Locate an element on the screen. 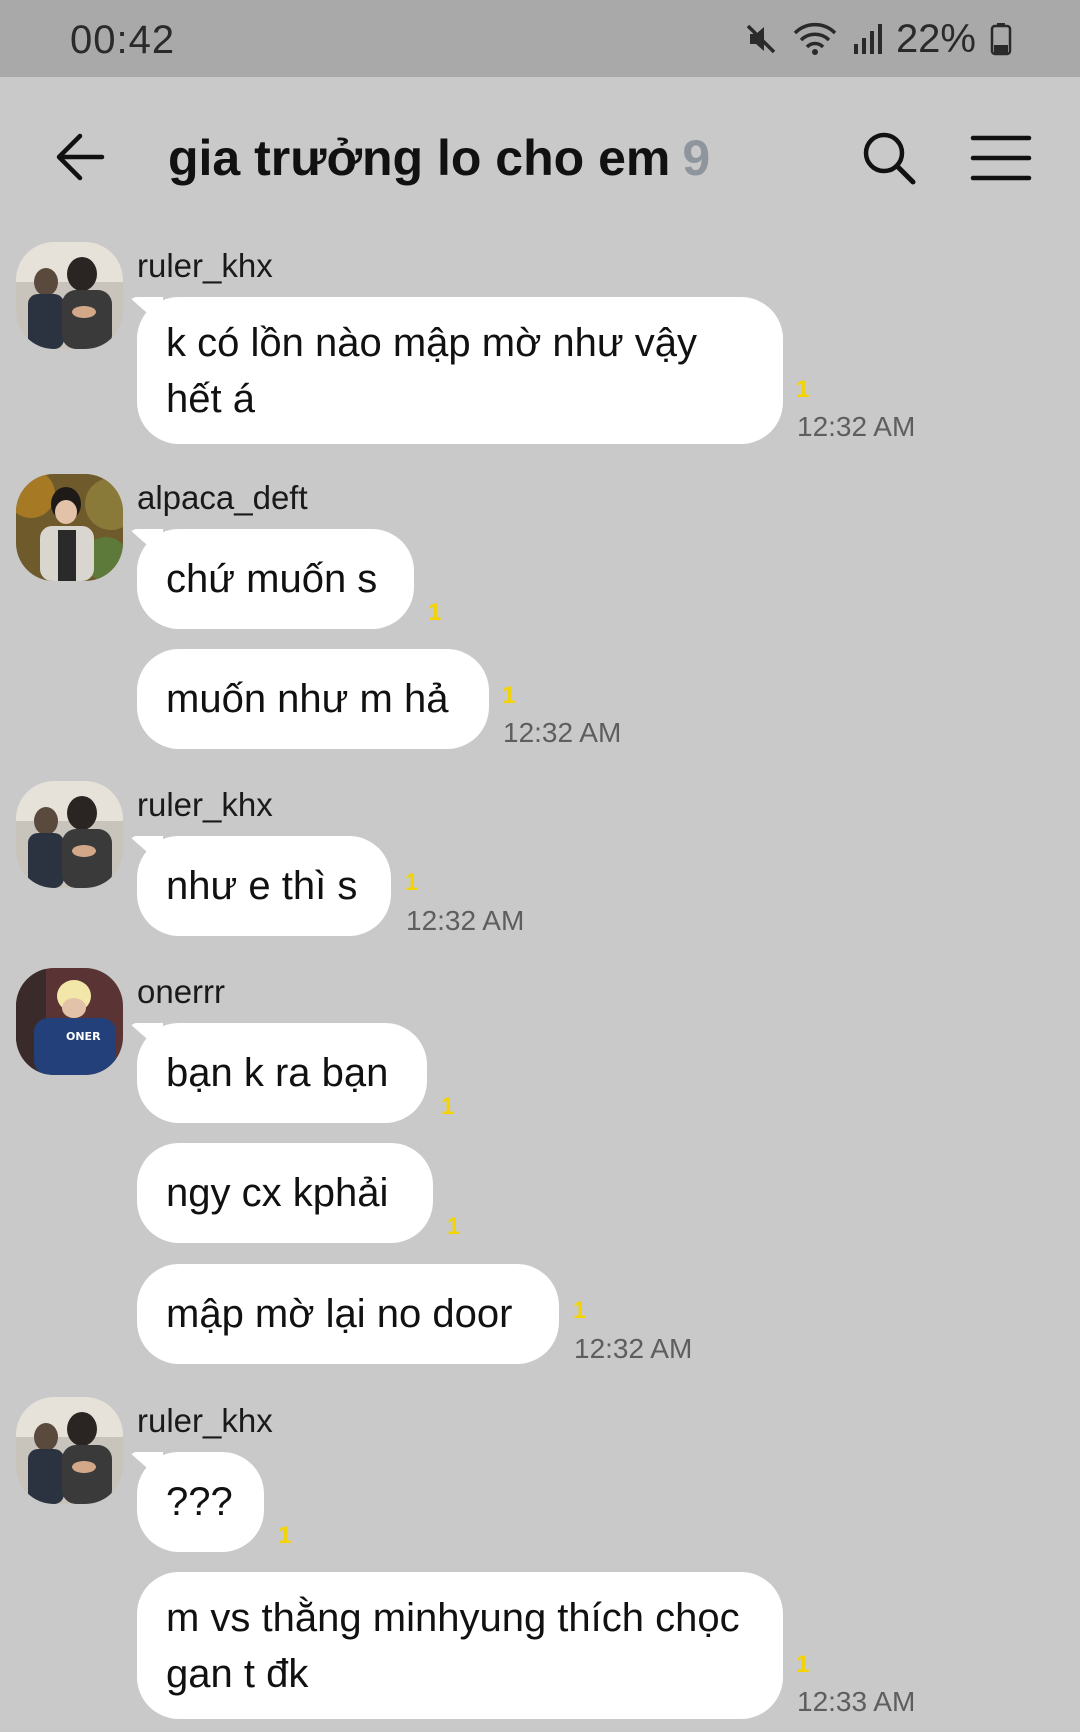  battery-icon is located at coordinates (1001, 39).